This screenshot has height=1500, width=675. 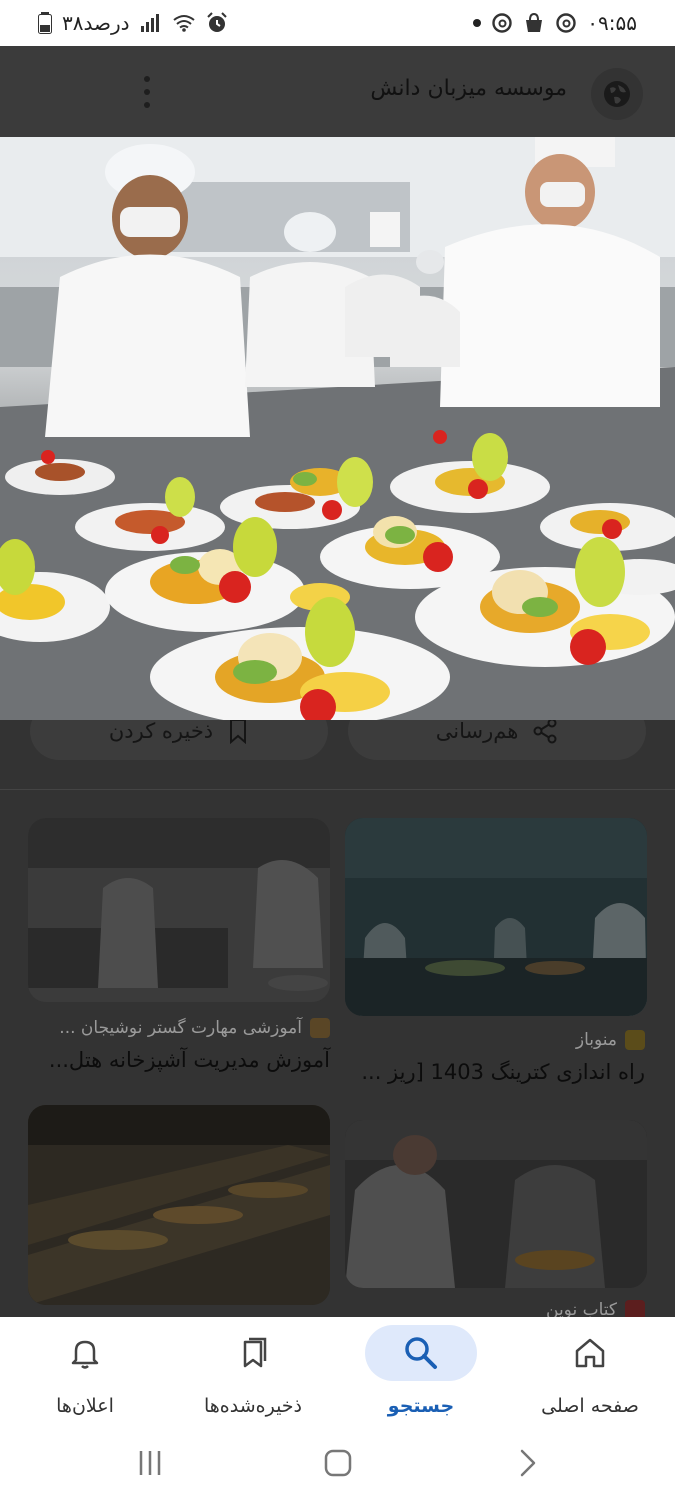 I want to click on save-label: ذخیره کردن, so click(x=161, y=731).